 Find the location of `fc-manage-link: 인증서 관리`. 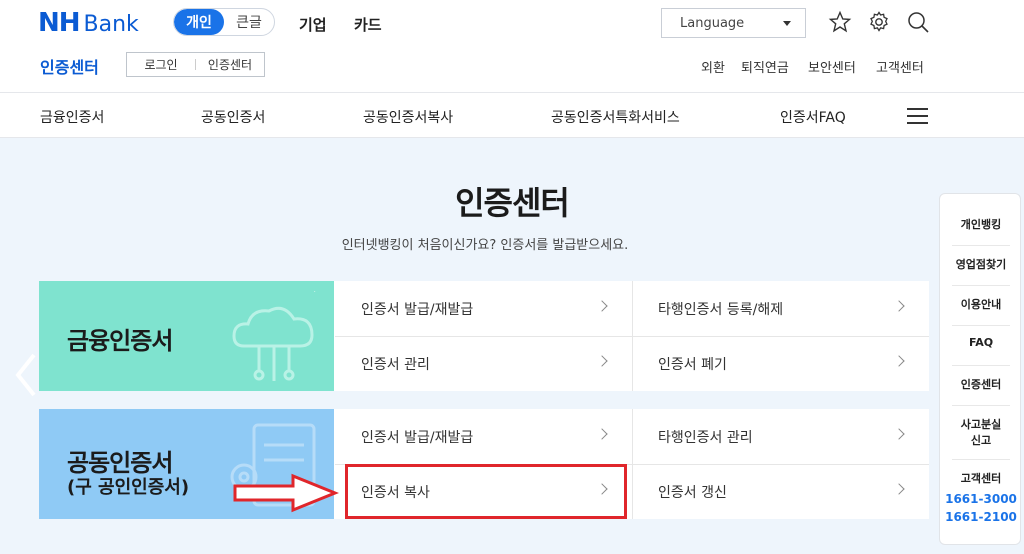

fc-manage-link: 인증서 관리 is located at coordinates (483, 363).